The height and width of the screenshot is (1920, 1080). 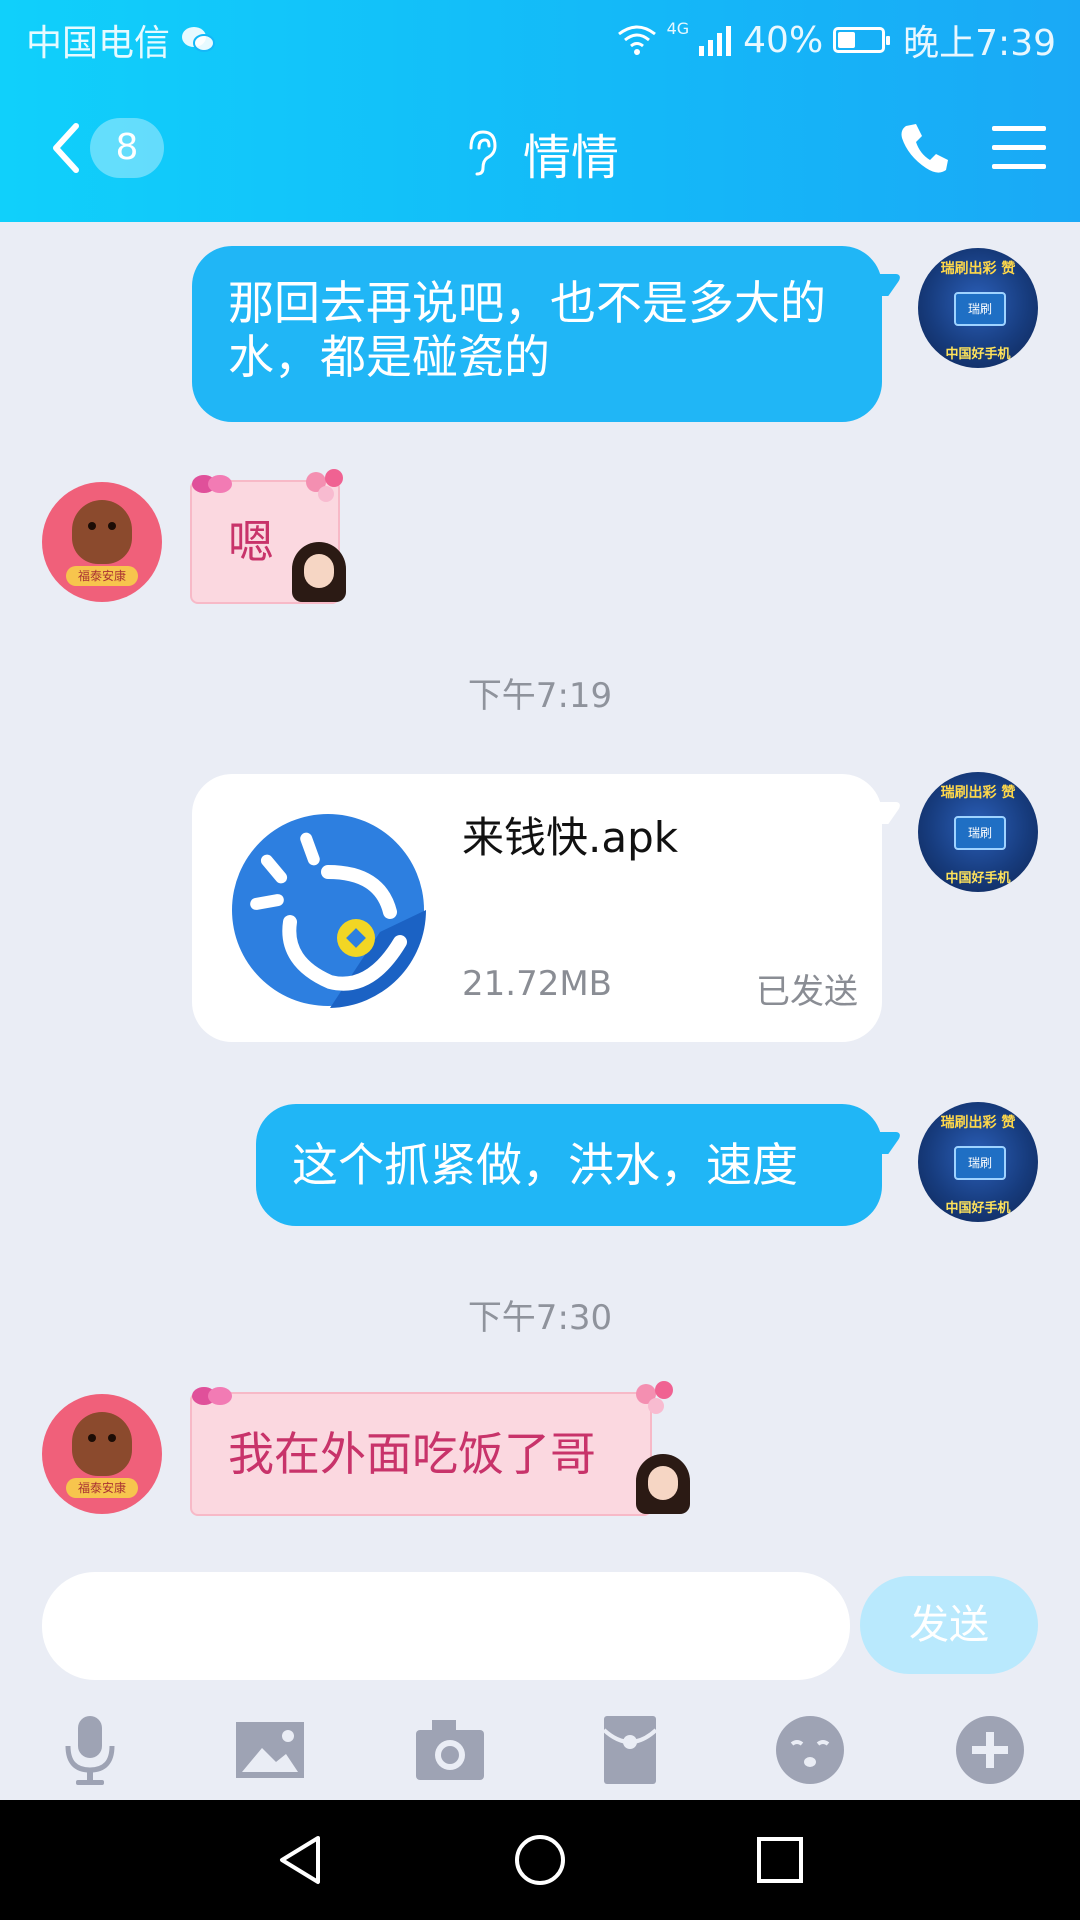 I want to click on file-message-card: 来钱快.apk 21.72MB 已发送, so click(x=537, y=908).